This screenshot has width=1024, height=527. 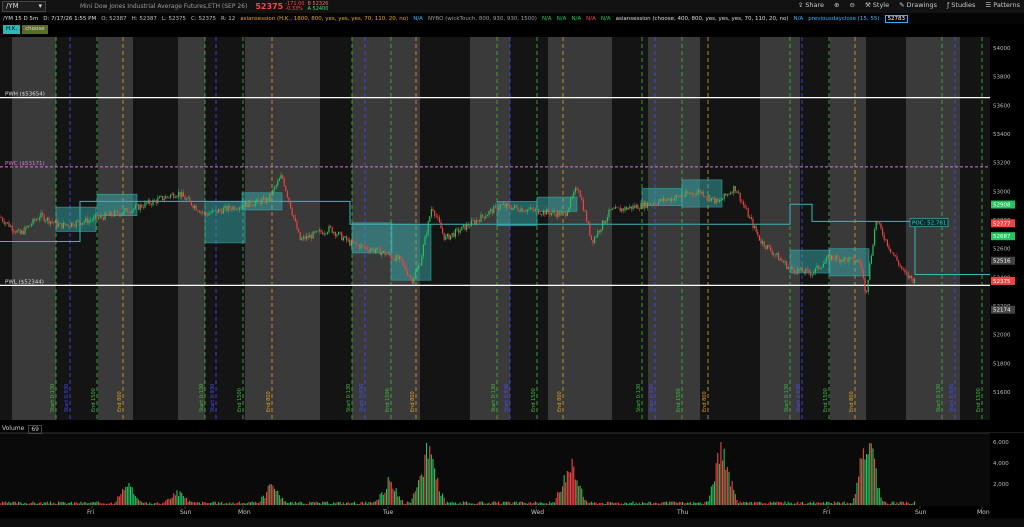 What do you see at coordinates (12, 29) in the screenshot?
I see `hk-chip: H.K.` at bounding box center [12, 29].